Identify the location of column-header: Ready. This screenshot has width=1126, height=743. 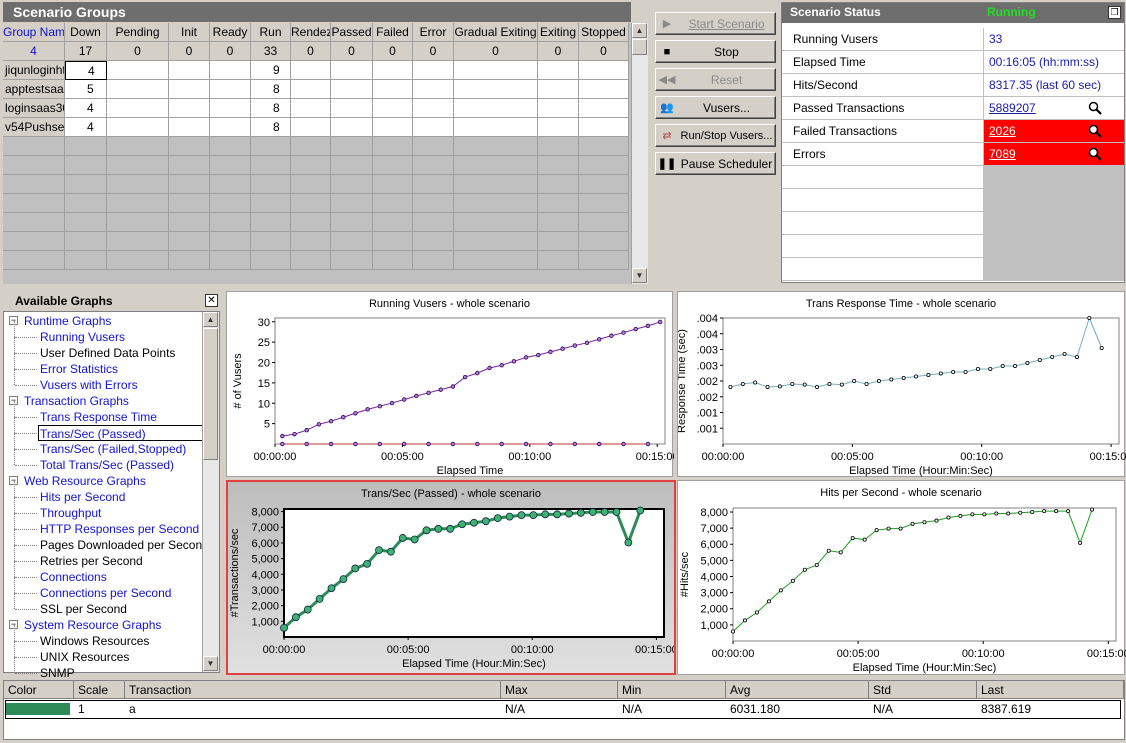
(230, 32).